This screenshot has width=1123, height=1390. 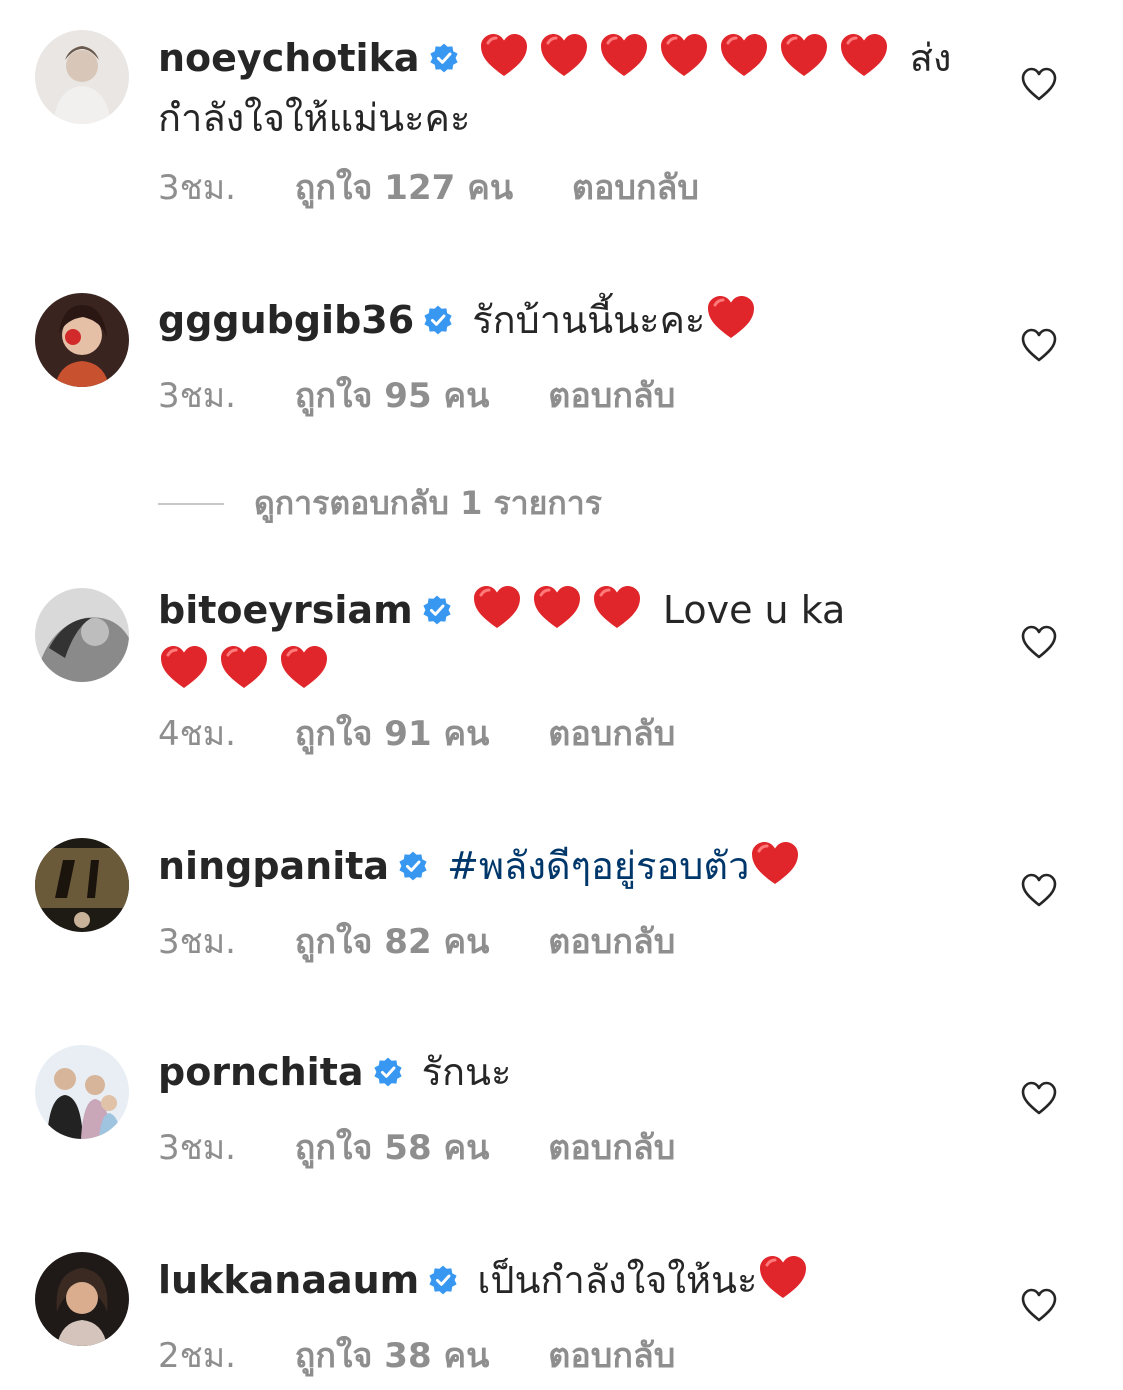 What do you see at coordinates (273, 866) in the screenshot?
I see `username: ningpanita` at bounding box center [273, 866].